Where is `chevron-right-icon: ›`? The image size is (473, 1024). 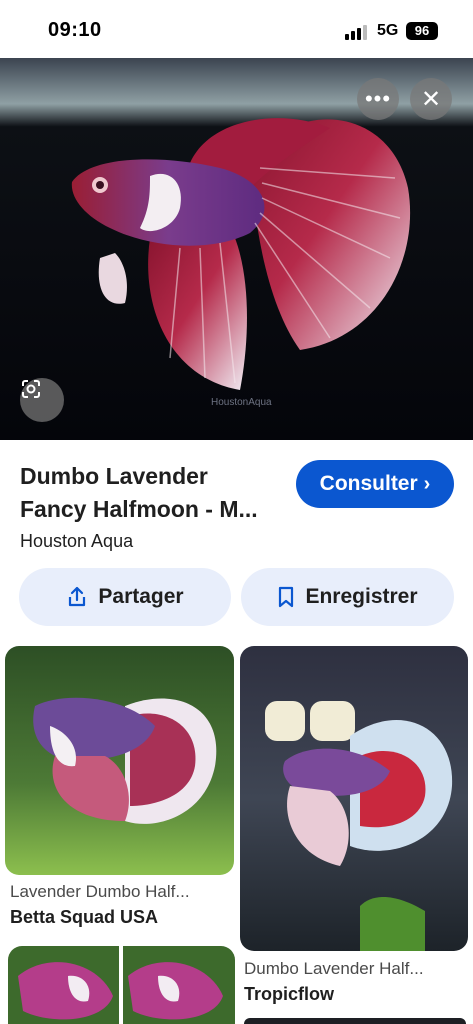 chevron-right-icon: › is located at coordinates (427, 483).